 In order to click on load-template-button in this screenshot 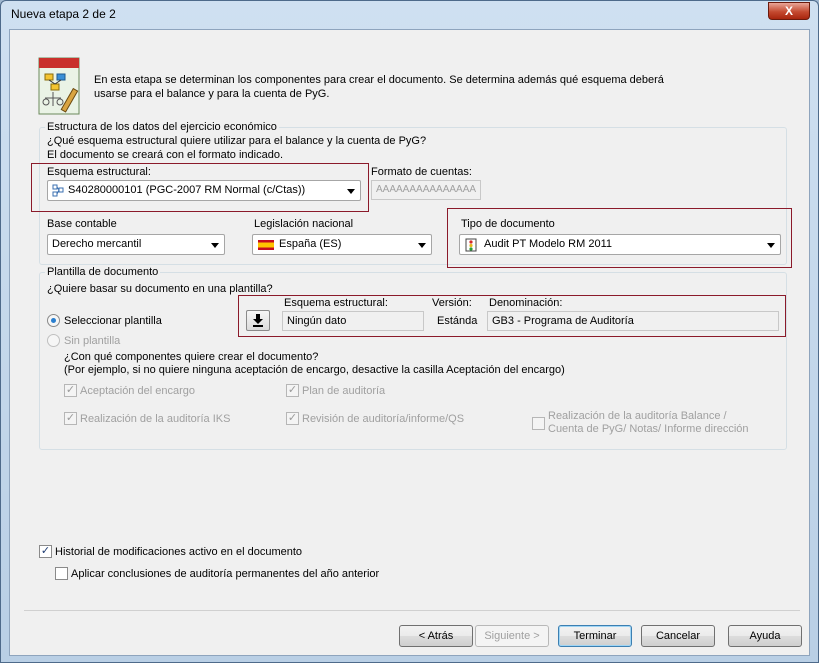, I will do `click(258, 320)`.